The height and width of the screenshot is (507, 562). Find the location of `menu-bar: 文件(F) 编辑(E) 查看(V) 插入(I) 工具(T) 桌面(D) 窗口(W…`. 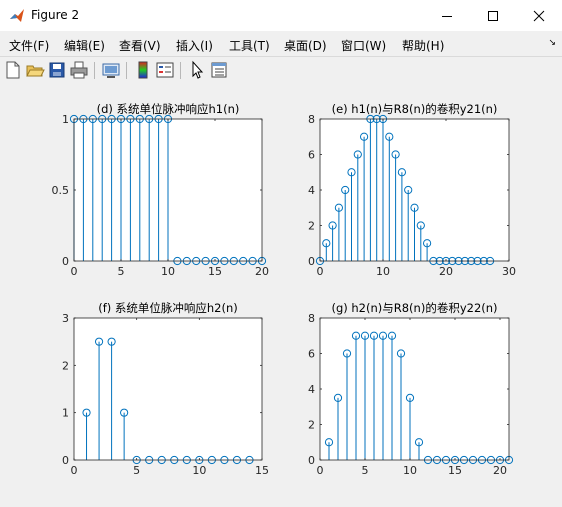

menu-bar: 文件(F) 编辑(E) 查看(V) 插入(I) 工具(T) 桌面(D) 窗口(W… is located at coordinates (281, 43).